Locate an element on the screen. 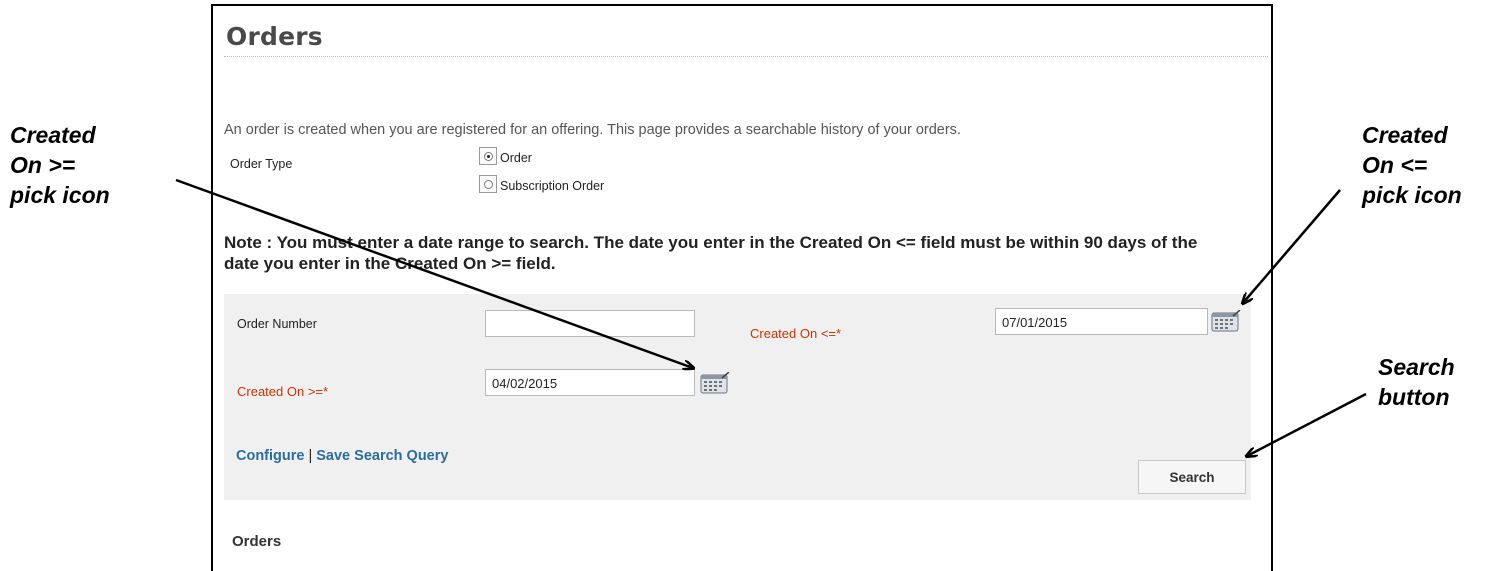 Image resolution: width=1512 pixels, height=571 pixels. arrow-to-le-calendar is located at coordinates (1292, 246).